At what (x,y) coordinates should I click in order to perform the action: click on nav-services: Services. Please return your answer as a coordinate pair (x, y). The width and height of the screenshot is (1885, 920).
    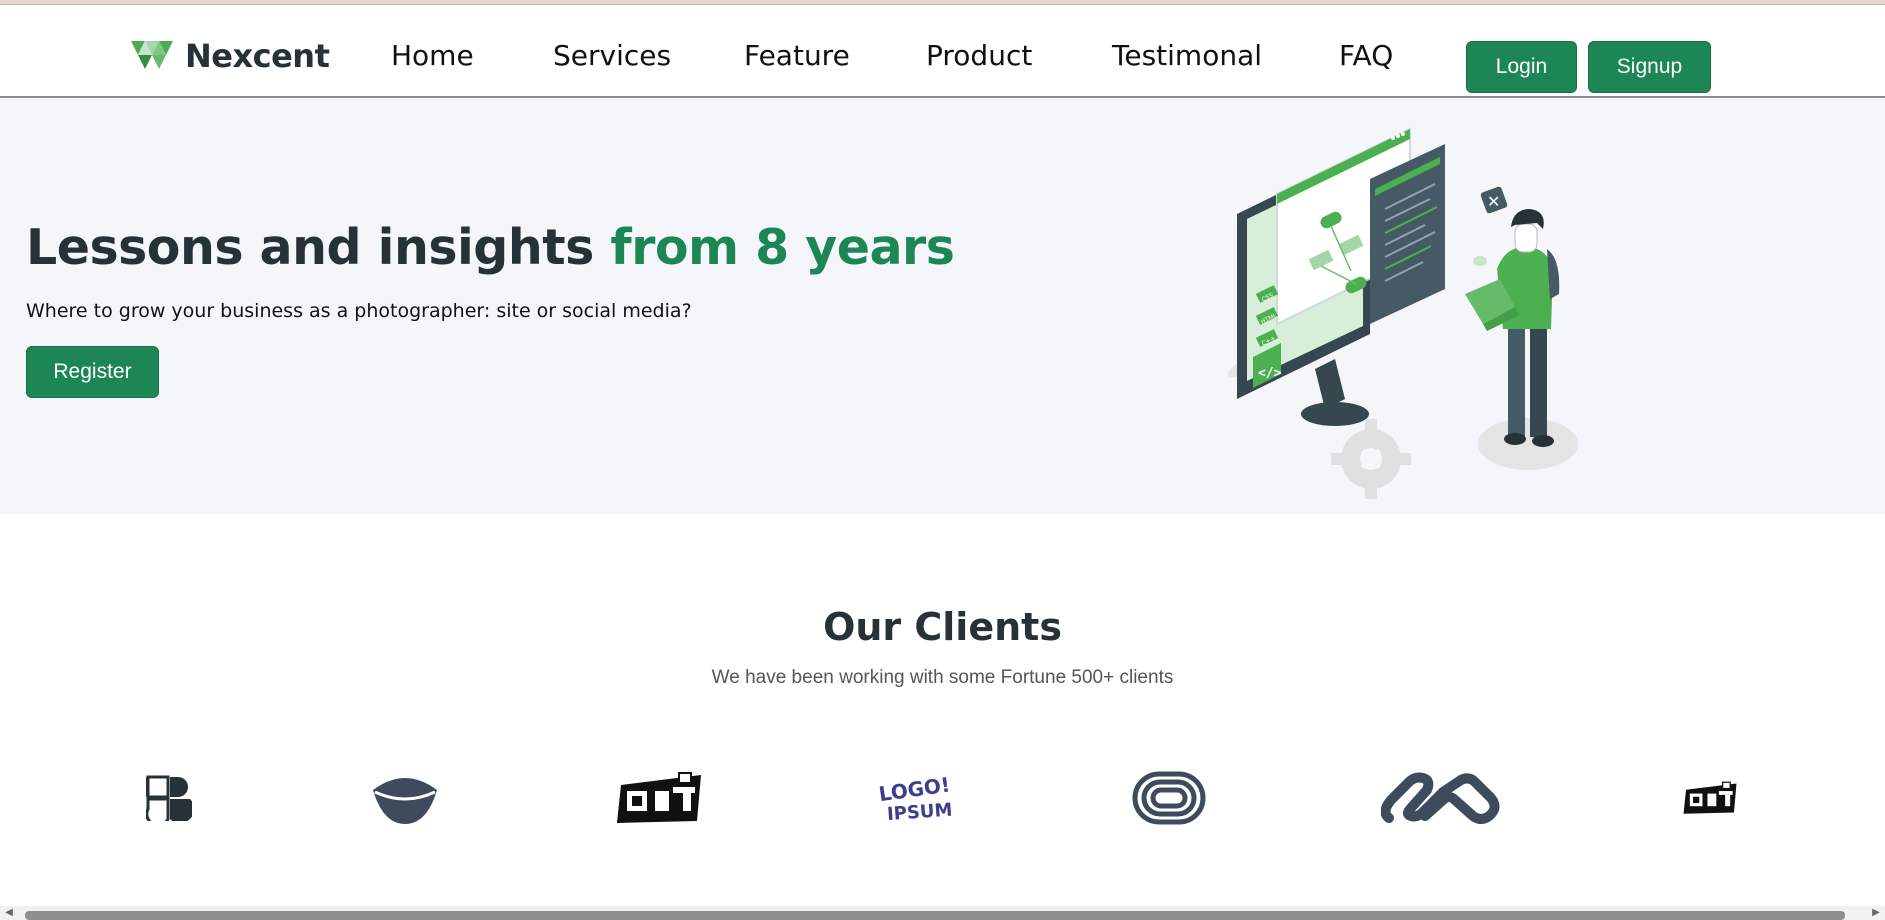
    Looking at the image, I should click on (612, 56).